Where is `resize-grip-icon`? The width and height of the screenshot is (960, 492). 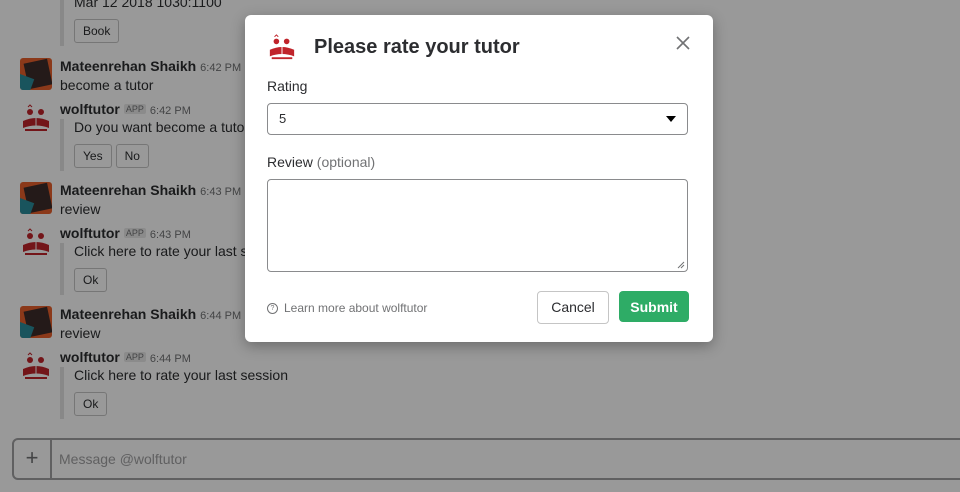 resize-grip-icon is located at coordinates (681, 265).